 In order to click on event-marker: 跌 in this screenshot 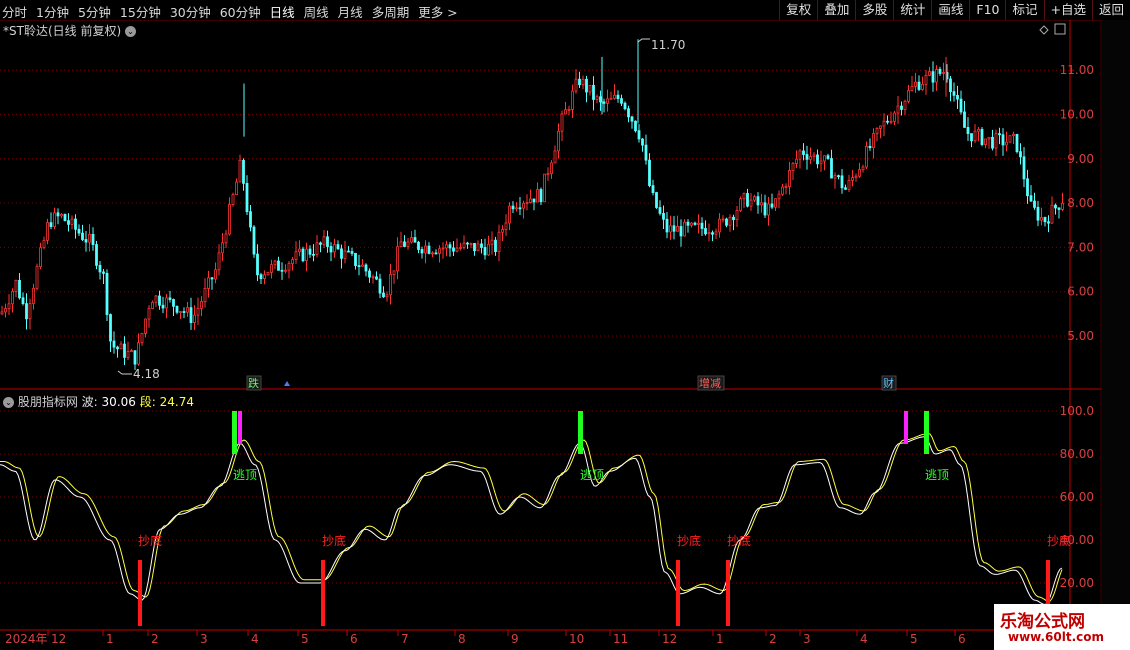, I will do `click(253, 383)`.